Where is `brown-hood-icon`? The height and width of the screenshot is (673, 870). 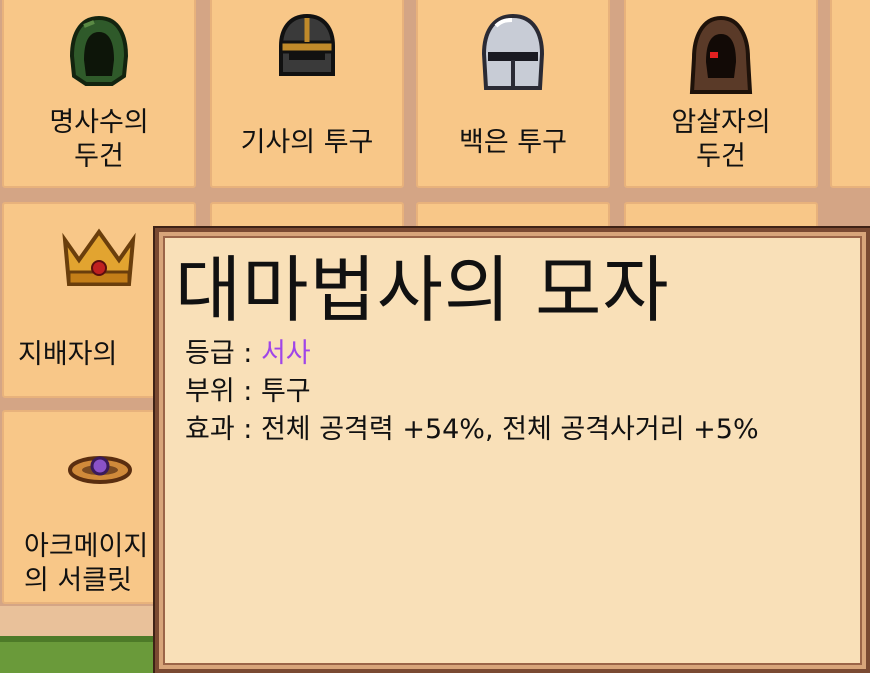
brown-hood-icon is located at coordinates (721, 57).